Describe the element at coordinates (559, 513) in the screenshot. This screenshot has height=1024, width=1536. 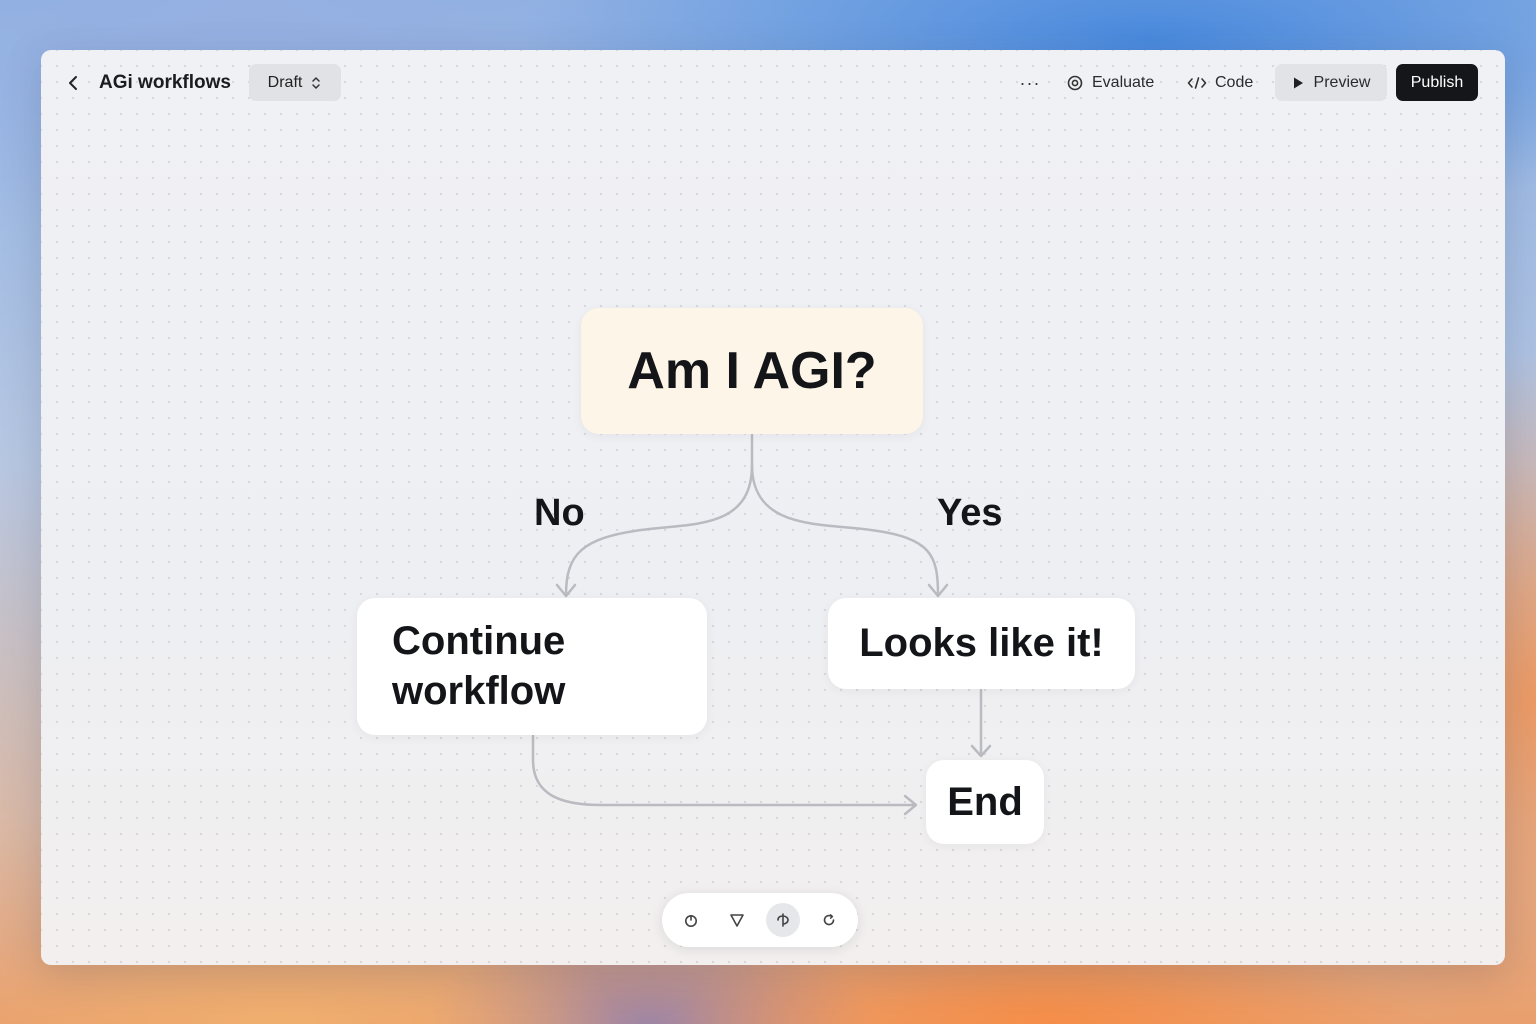
I see `branch-label-no: No` at that location.